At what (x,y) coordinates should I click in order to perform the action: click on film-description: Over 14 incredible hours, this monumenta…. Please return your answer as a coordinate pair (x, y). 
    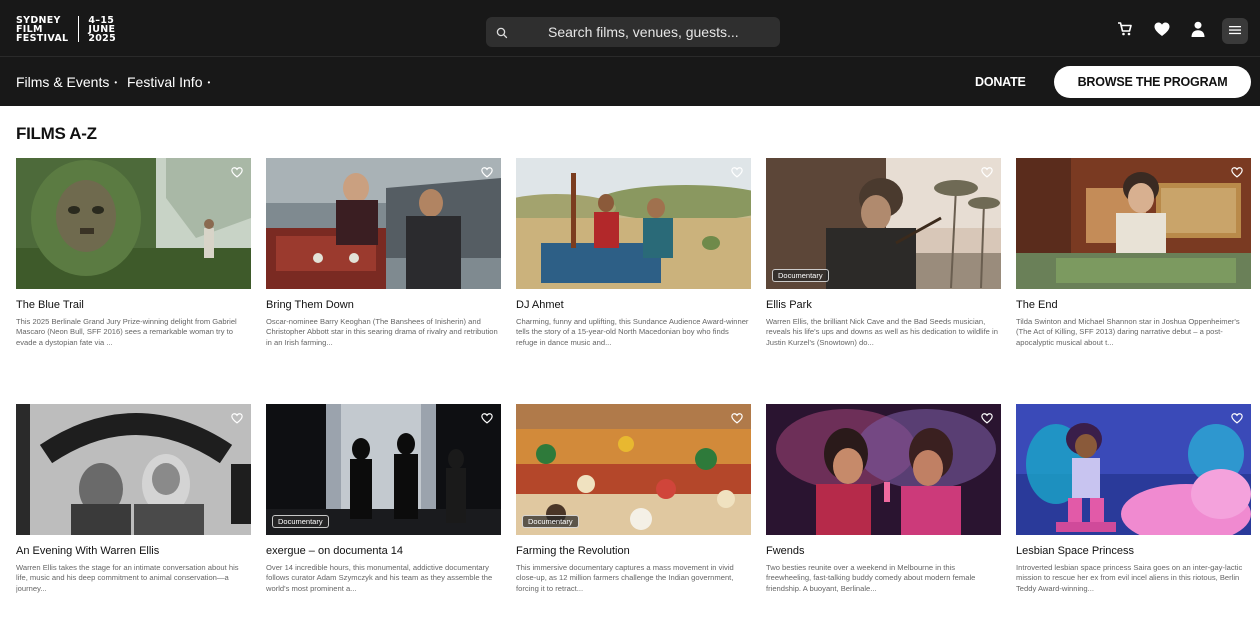
    Looking at the image, I should click on (379, 578).